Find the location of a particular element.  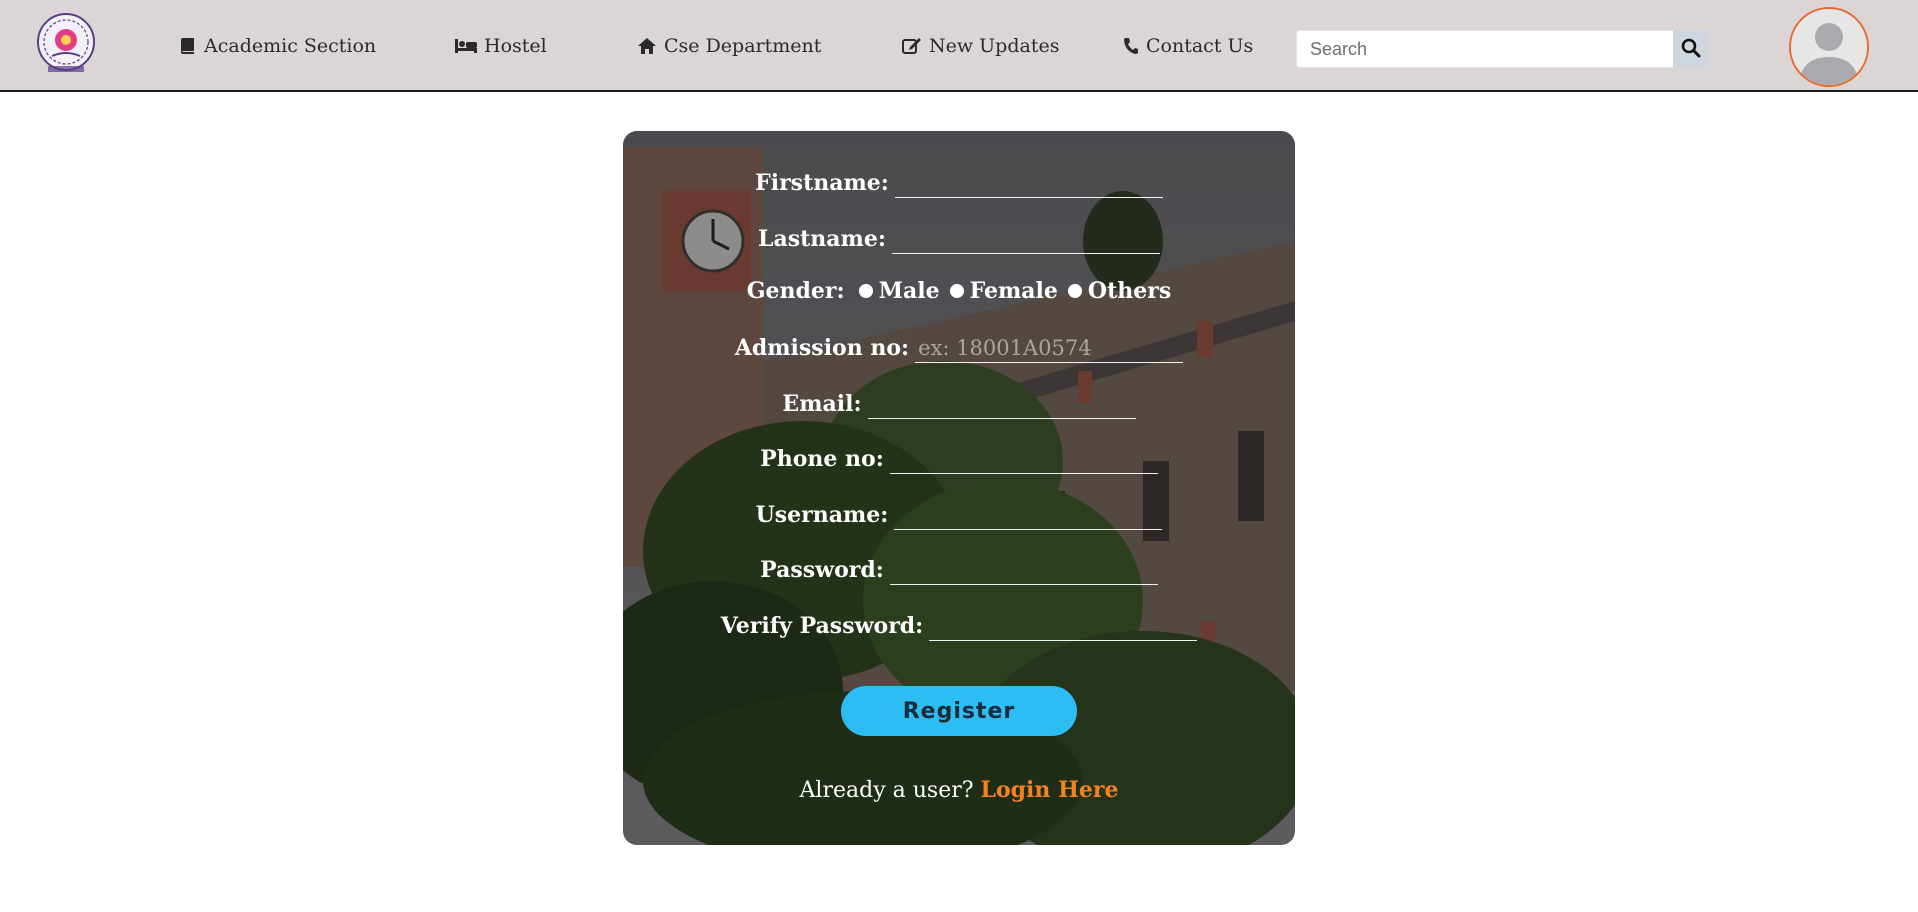

register-button: Register is located at coordinates (959, 711).